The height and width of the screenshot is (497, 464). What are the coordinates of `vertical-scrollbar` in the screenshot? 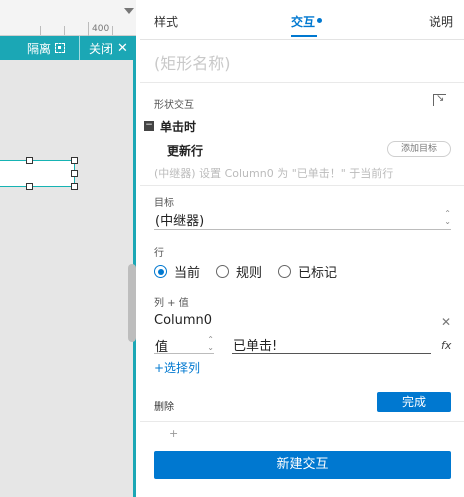 It's located at (132, 303).